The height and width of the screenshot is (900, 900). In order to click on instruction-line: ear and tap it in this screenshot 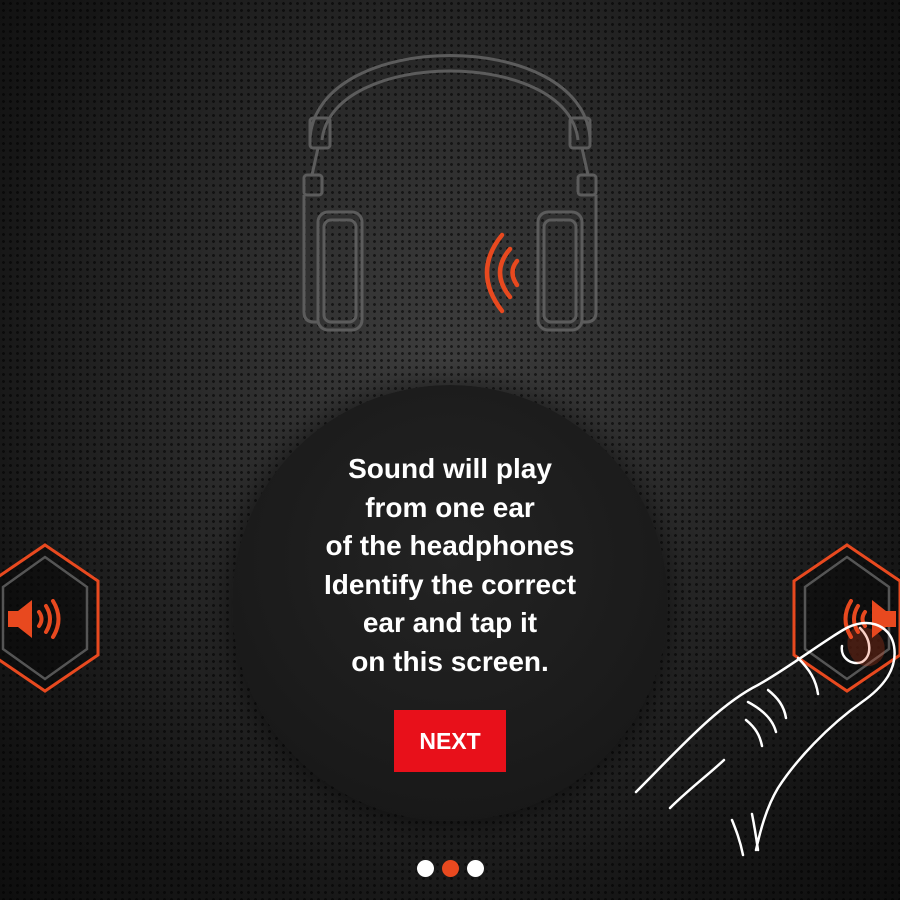, I will do `click(450, 622)`.